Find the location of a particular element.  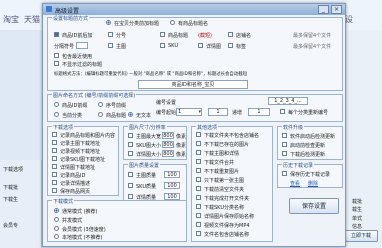

title-preview-input: 商品ID和名称_宝贝 is located at coordinates (193, 84).